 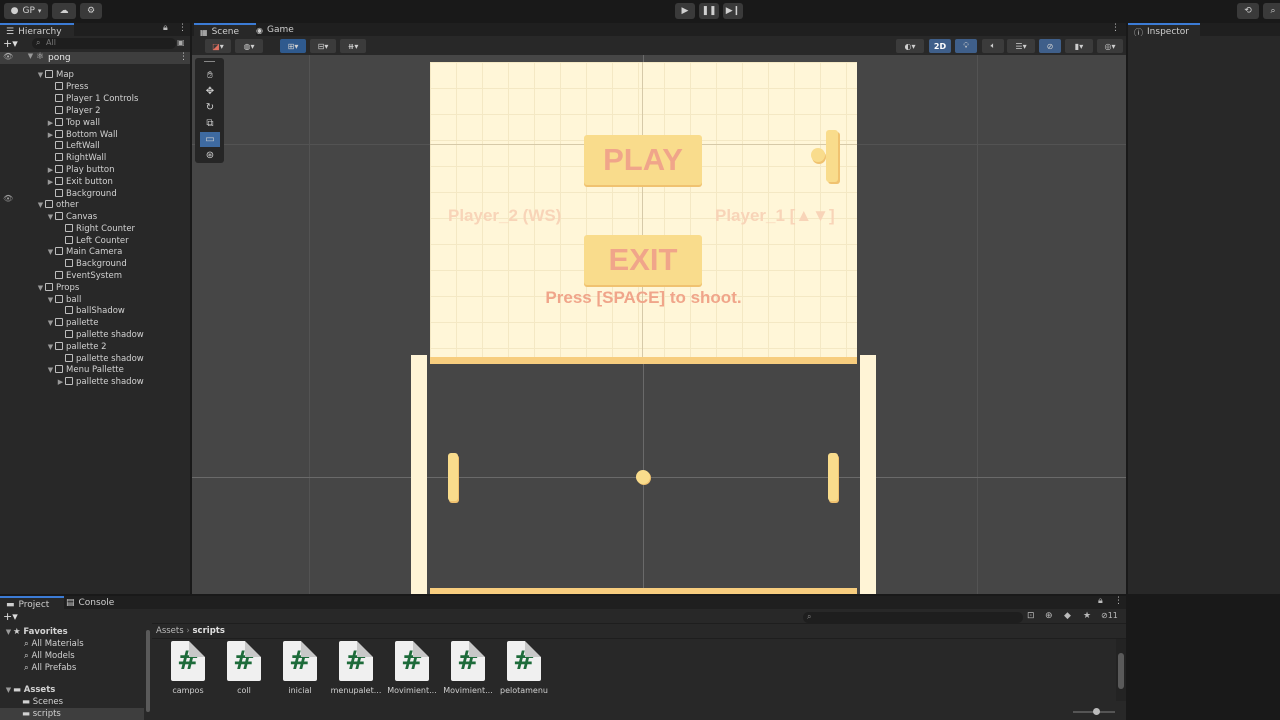 I want to click on cloud-button: ☁, so click(x=64, y=11).